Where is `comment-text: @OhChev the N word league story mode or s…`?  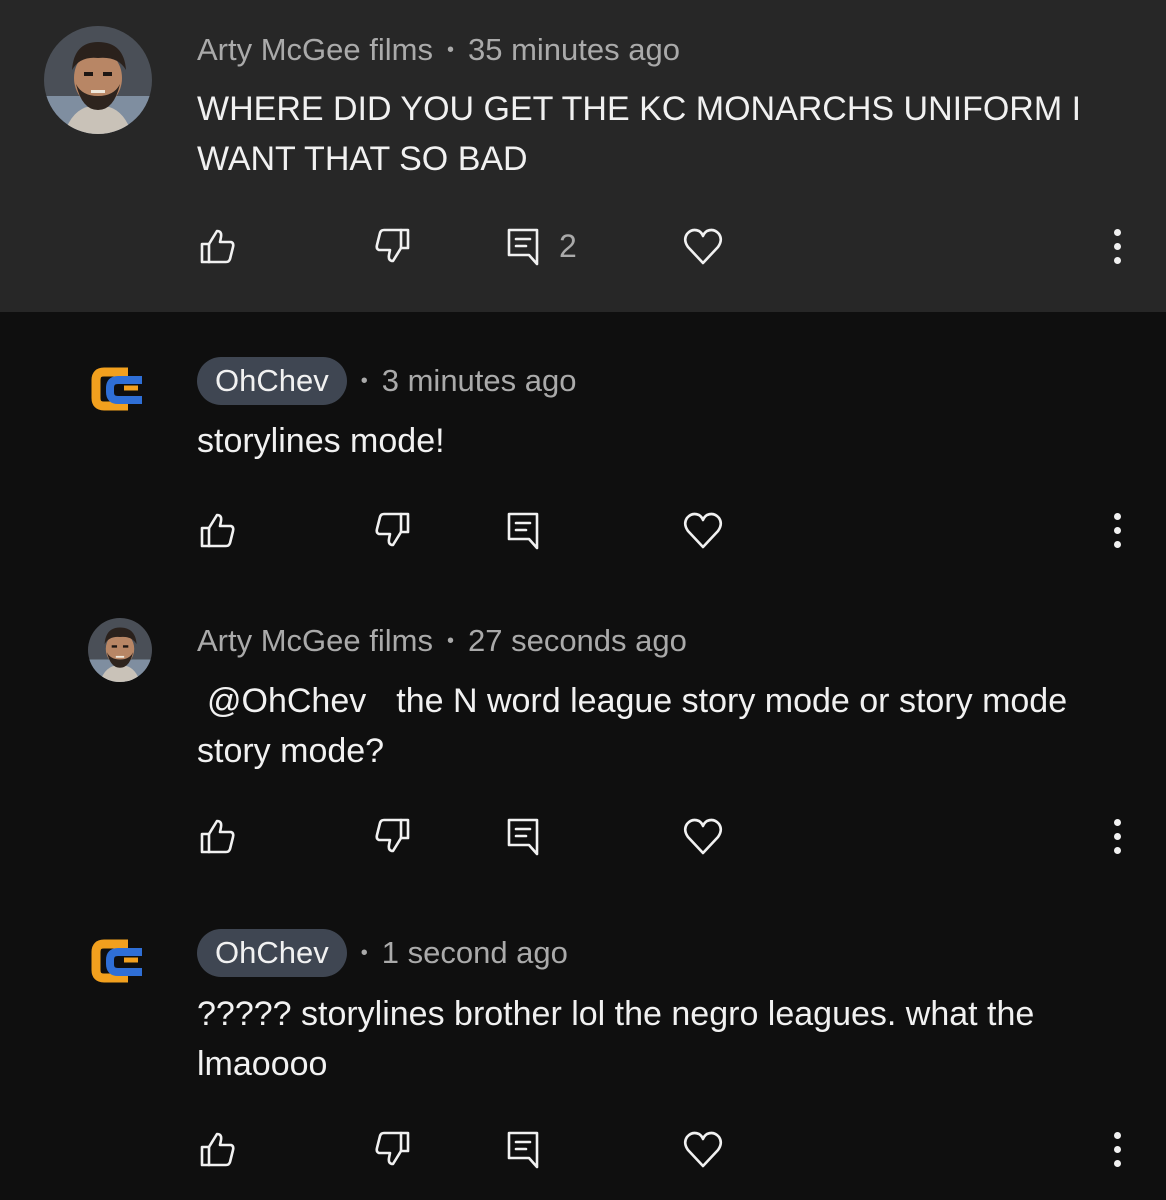
comment-text: @OhChev the N word league story mode or s… is located at coordinates (662, 726).